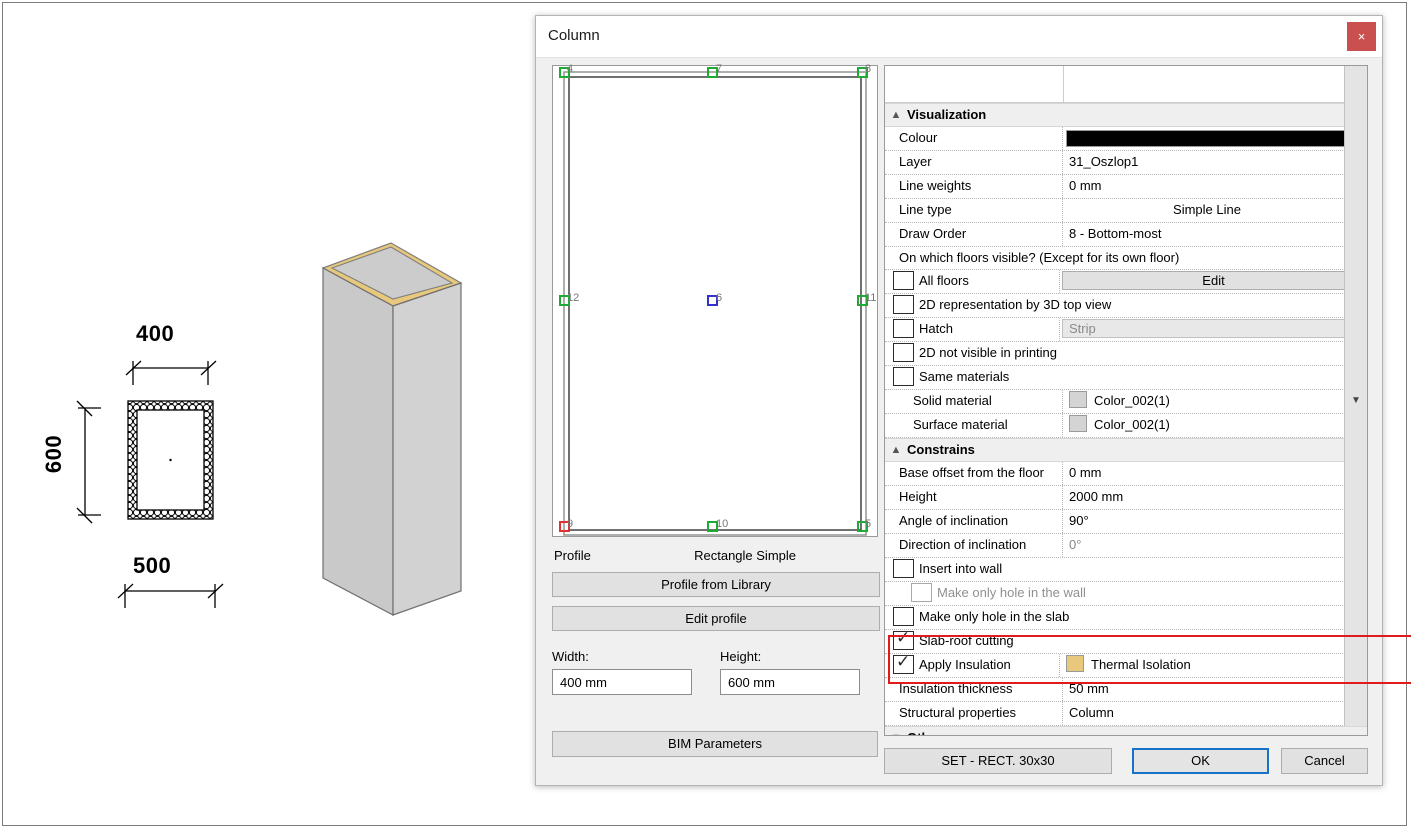 The image size is (1411, 830). I want to click on row-line-weights-value: 0 mm, so click(1215, 186).